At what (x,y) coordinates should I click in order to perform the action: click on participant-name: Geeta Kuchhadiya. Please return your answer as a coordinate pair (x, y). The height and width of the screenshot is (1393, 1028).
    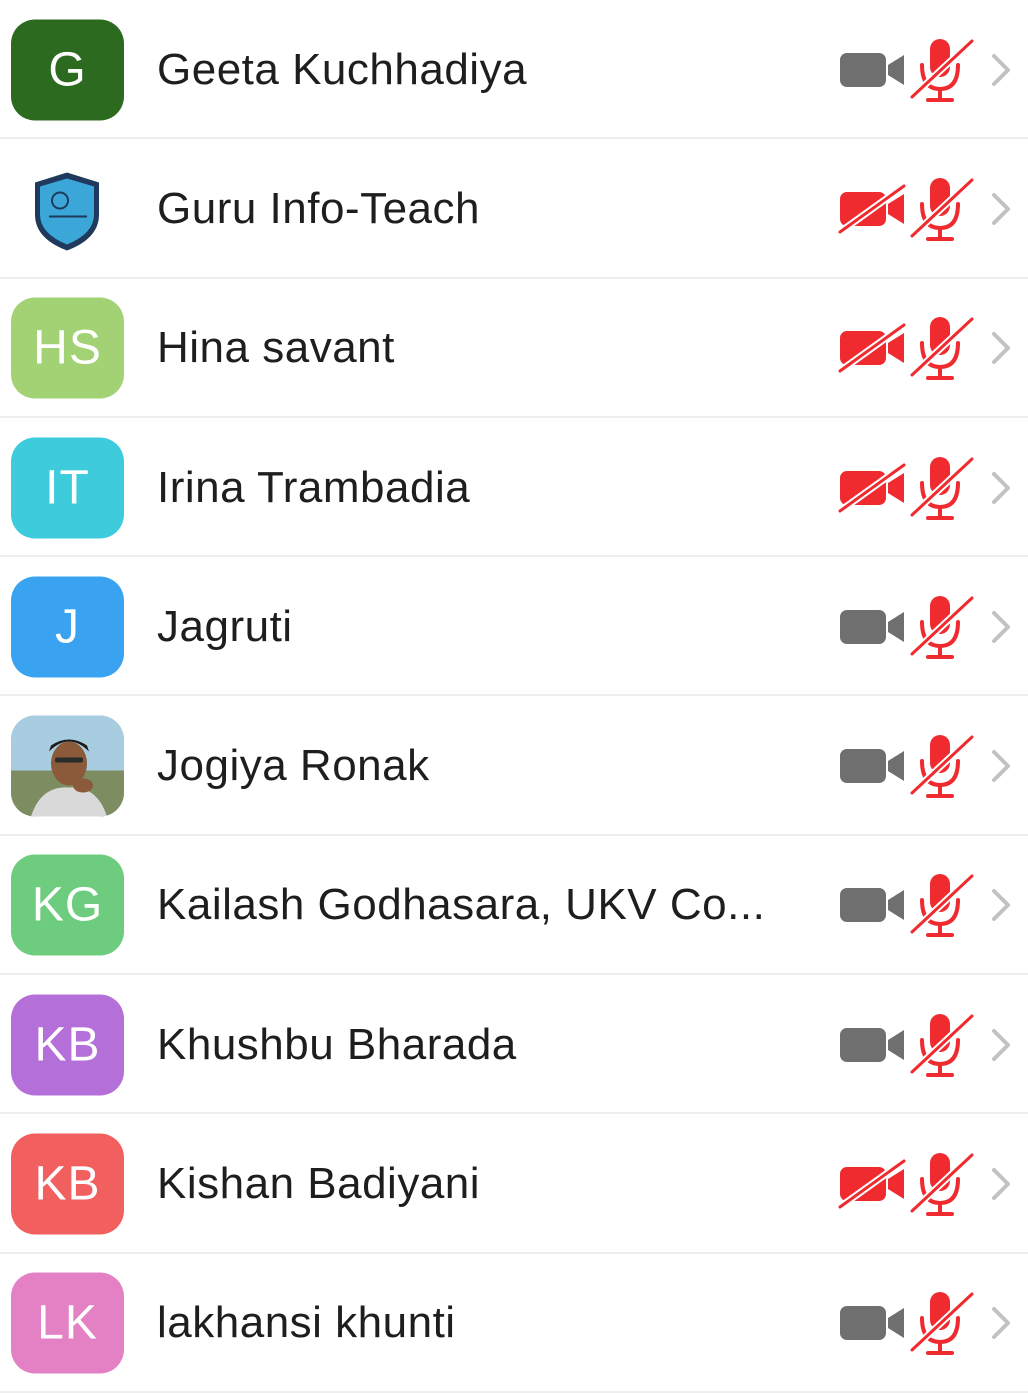
    Looking at the image, I should click on (342, 69).